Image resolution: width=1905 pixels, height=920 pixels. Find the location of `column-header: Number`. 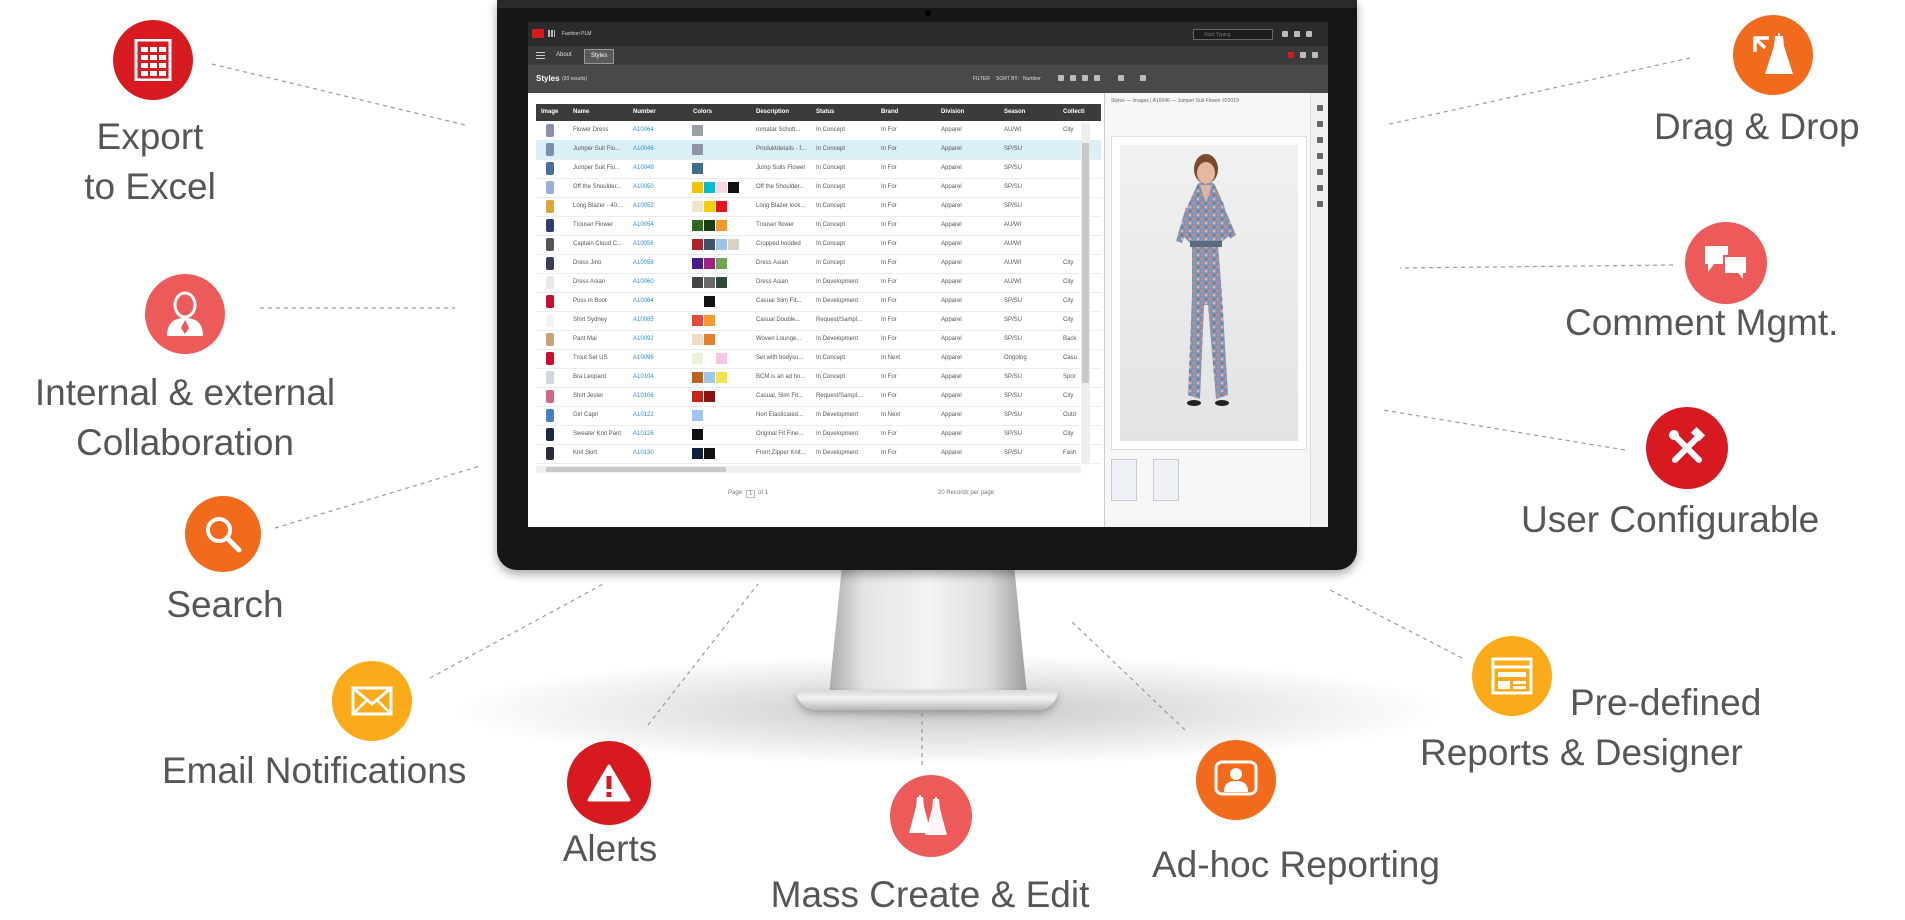

column-header: Number is located at coordinates (644, 112).